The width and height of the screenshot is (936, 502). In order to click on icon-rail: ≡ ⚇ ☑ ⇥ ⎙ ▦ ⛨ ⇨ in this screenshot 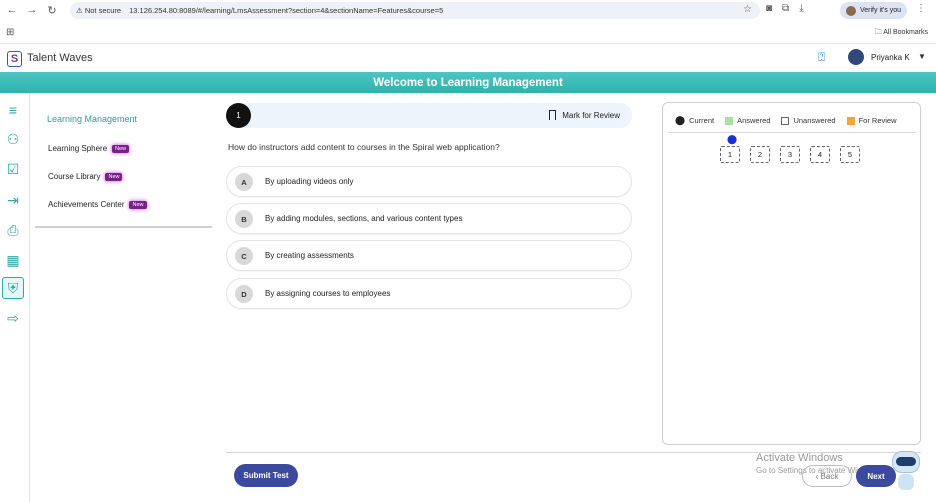, I will do `click(15, 297)`.